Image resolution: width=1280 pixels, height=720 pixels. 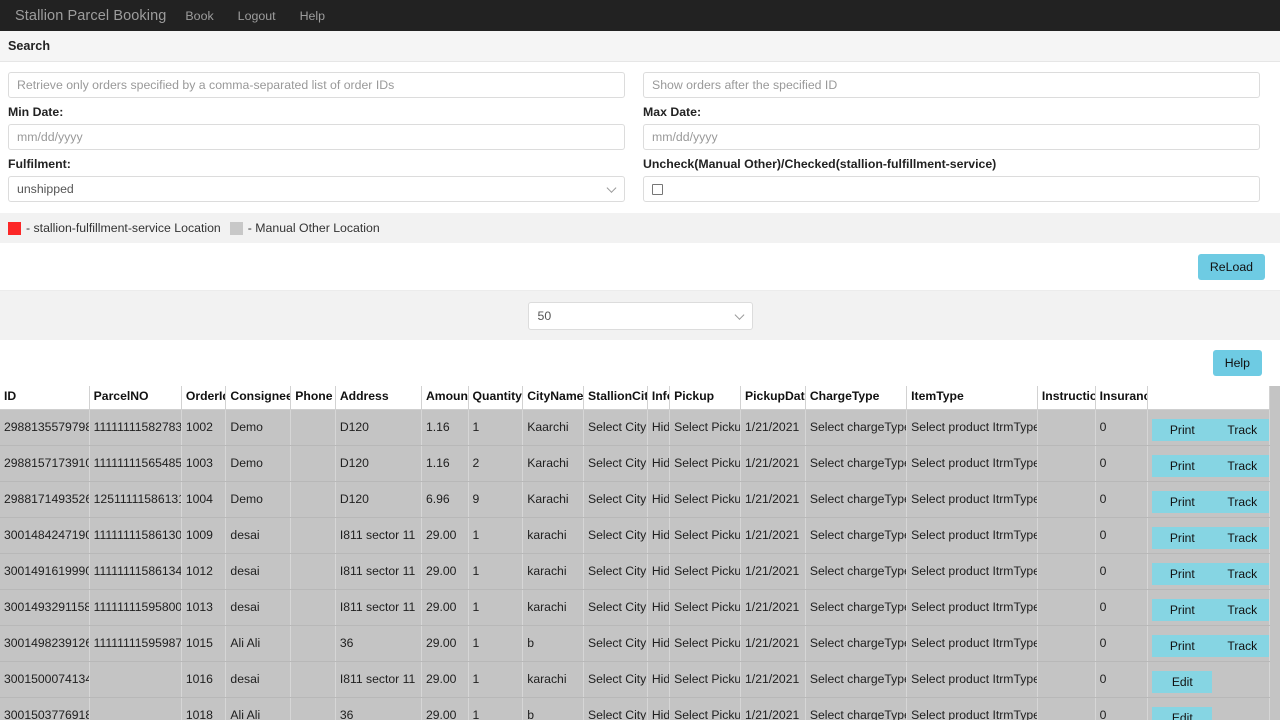 I want to click on cell-orderid: 1016, so click(x=204, y=679).